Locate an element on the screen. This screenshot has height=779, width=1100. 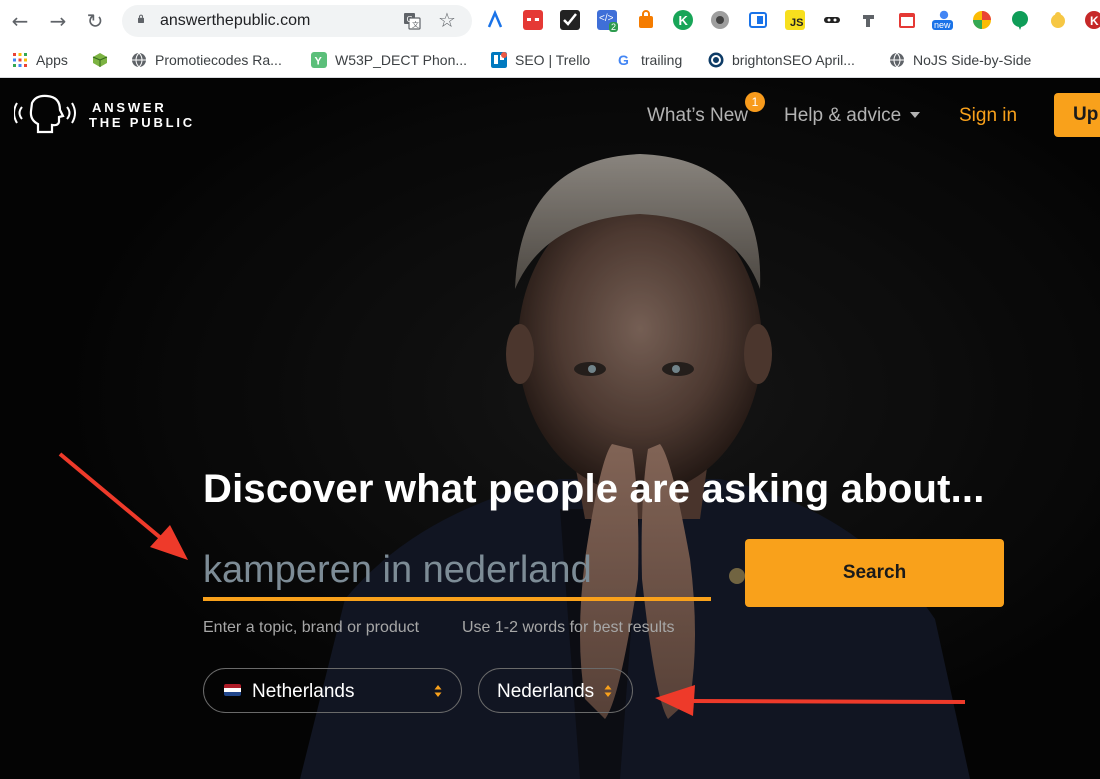
svg-text: G is located at coordinates (623, 60).